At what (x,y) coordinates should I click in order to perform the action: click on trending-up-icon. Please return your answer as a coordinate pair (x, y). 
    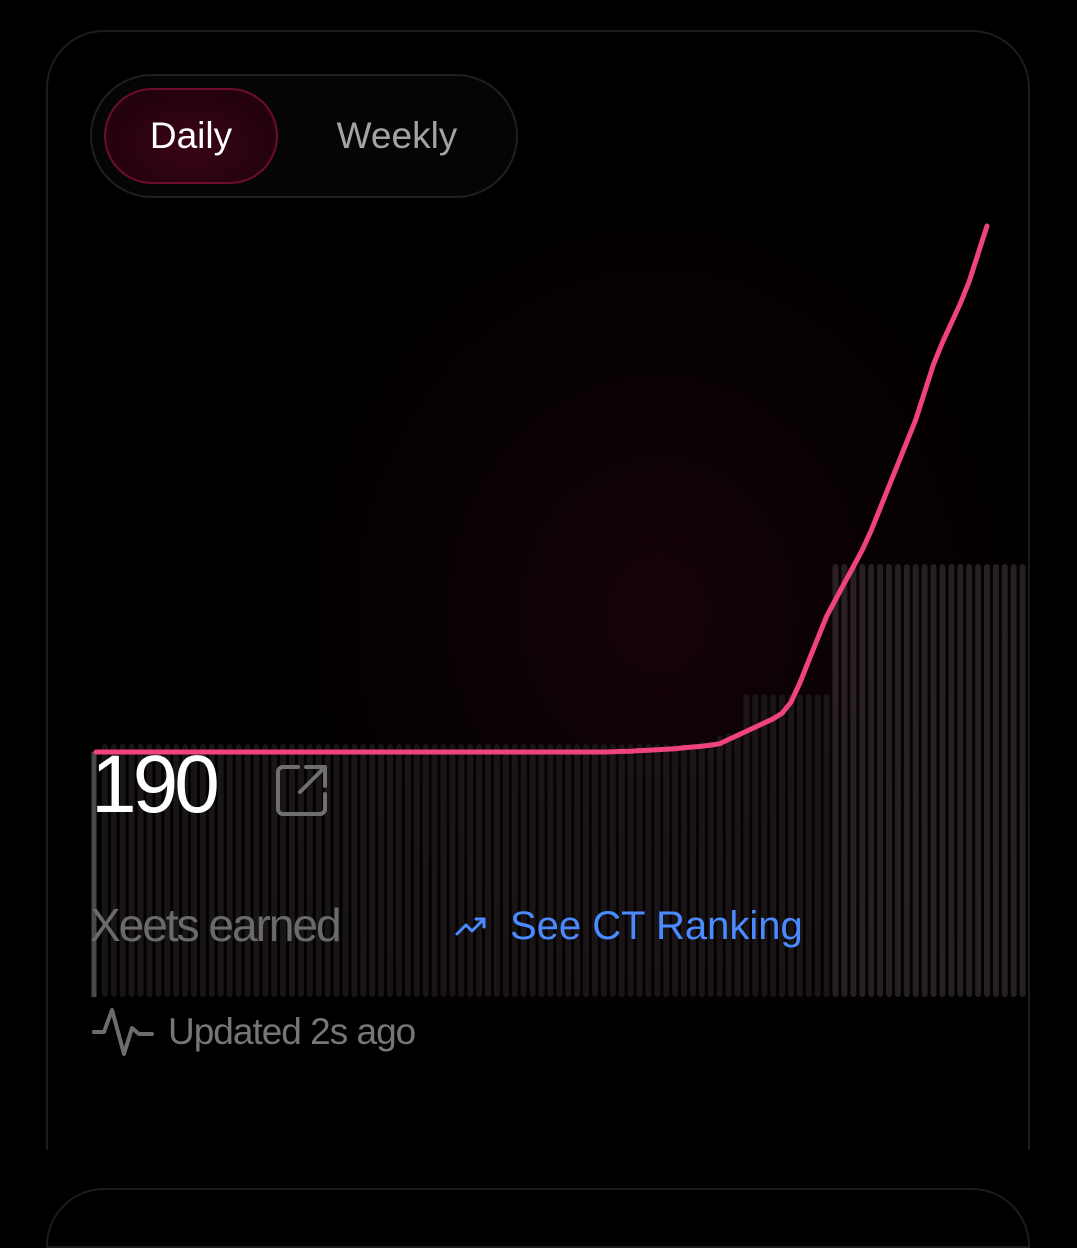
    Looking at the image, I should click on (470, 926).